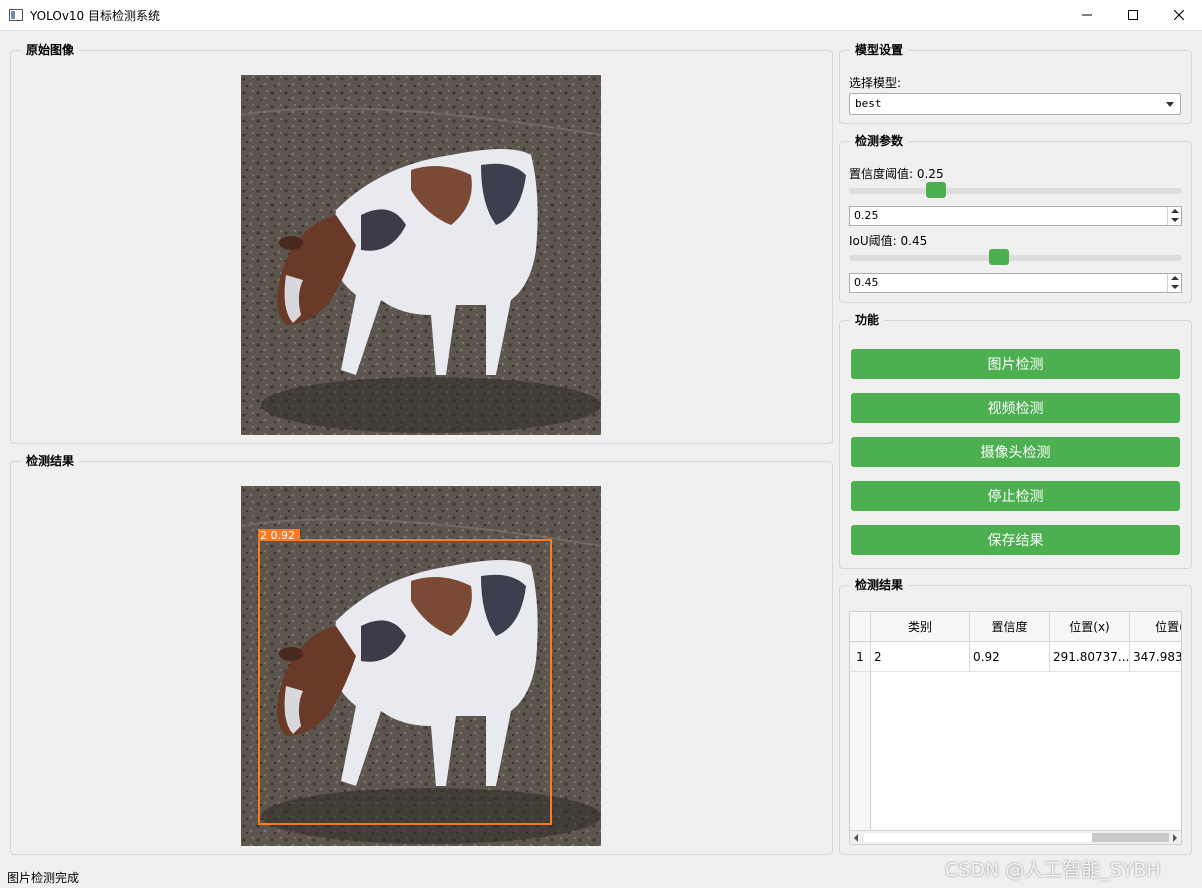 The image size is (1202, 888). I want to click on result-image: 2 0.92, so click(421, 666).